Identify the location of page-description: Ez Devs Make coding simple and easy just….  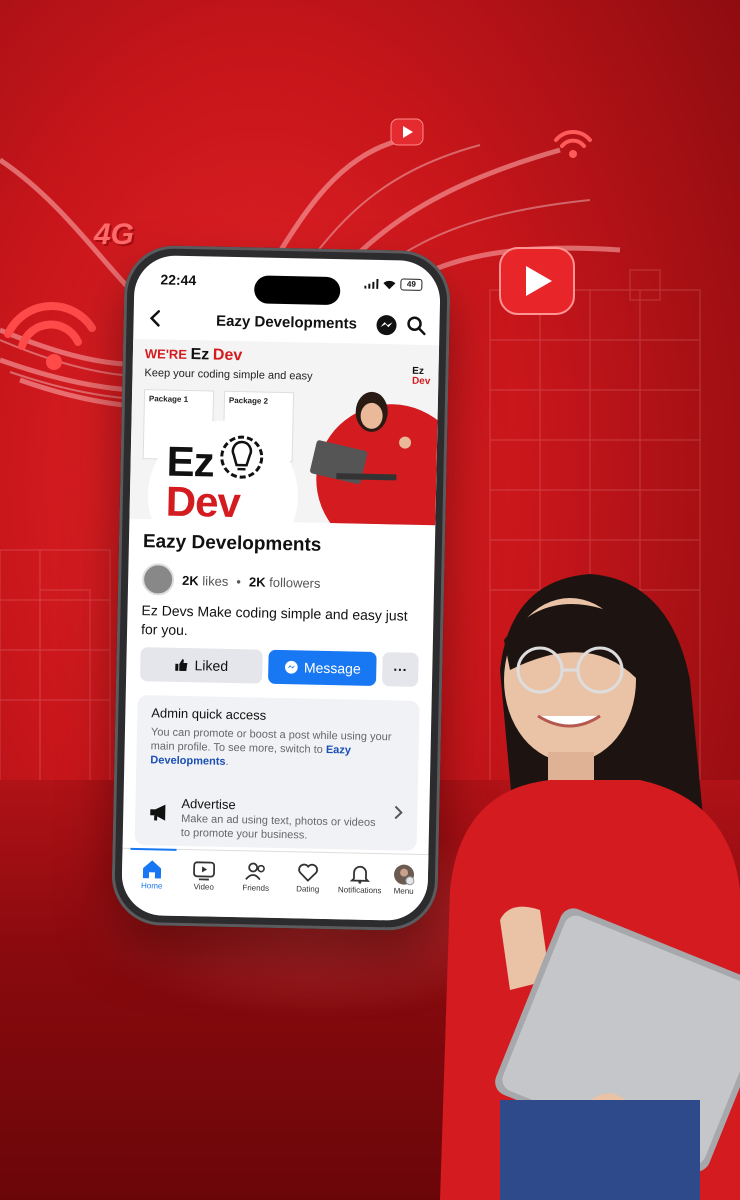
(274, 620).